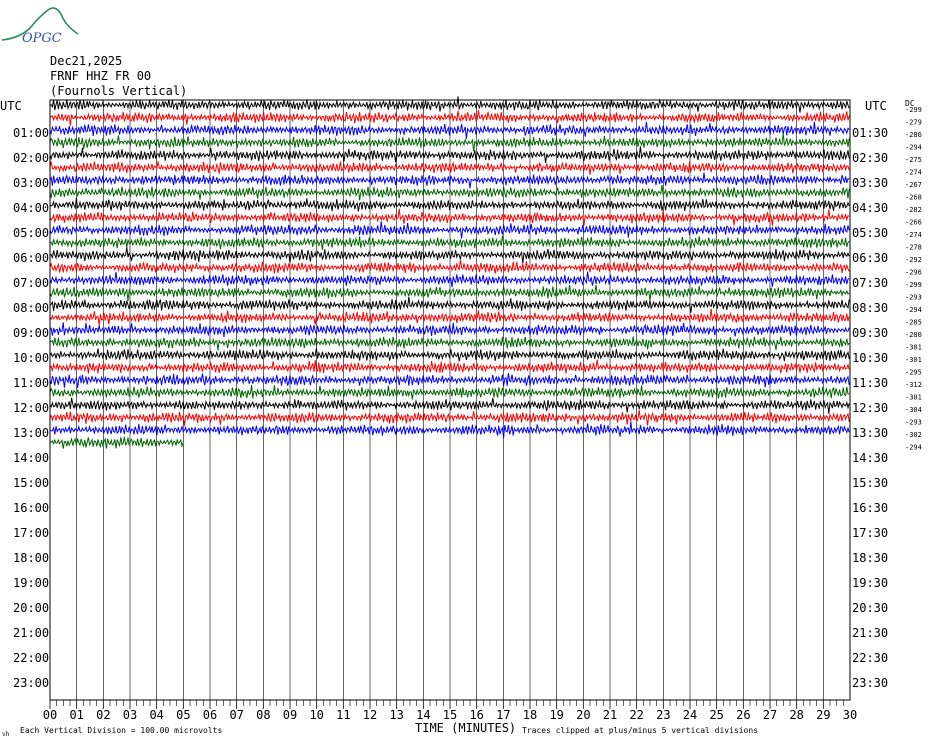 The height and width of the screenshot is (744, 930). What do you see at coordinates (396, 715) in the screenshot?
I see `x-tick-label: 13` at bounding box center [396, 715].